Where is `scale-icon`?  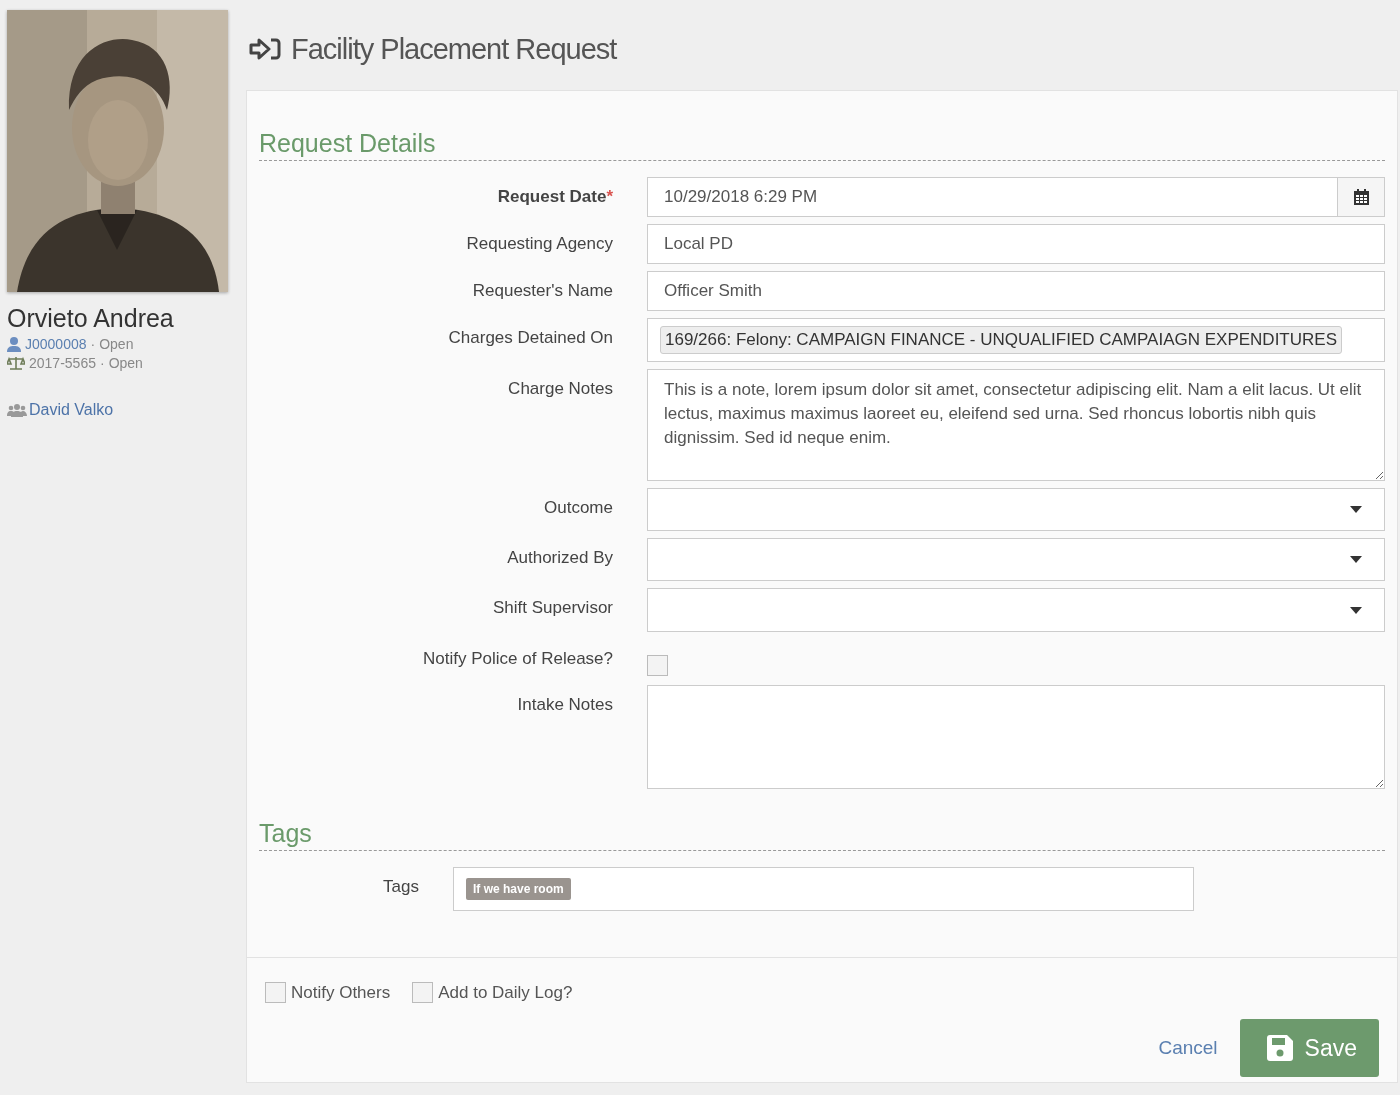 scale-icon is located at coordinates (16, 363).